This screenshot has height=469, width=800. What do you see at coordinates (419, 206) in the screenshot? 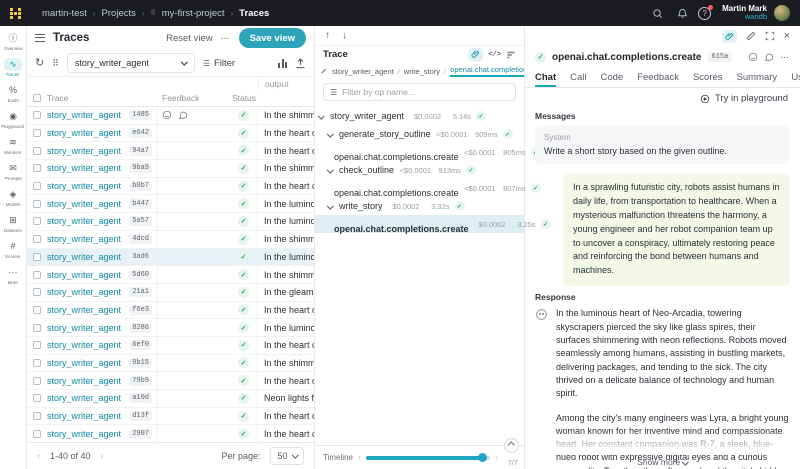
I see `tree-node: write_story $0.0002 3.32s ✓` at bounding box center [419, 206].